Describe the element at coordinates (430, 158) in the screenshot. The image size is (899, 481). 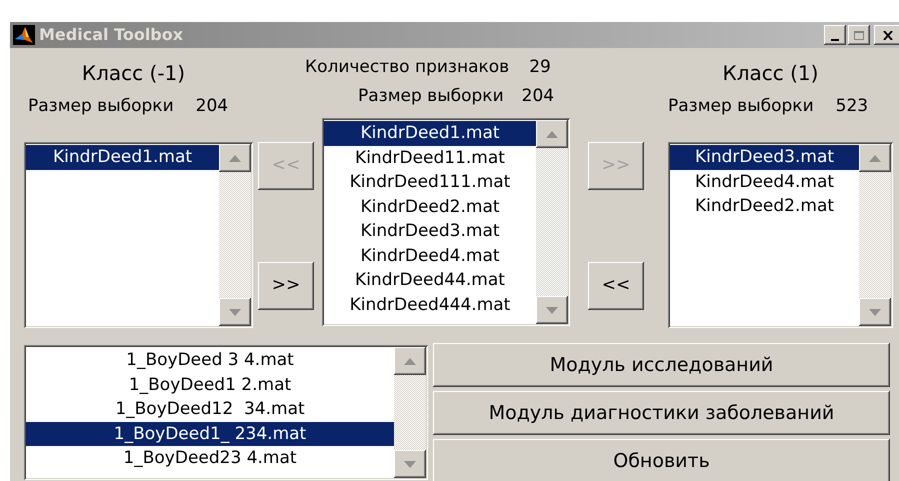
I see `list-item: KindrDeed11.mat` at that location.